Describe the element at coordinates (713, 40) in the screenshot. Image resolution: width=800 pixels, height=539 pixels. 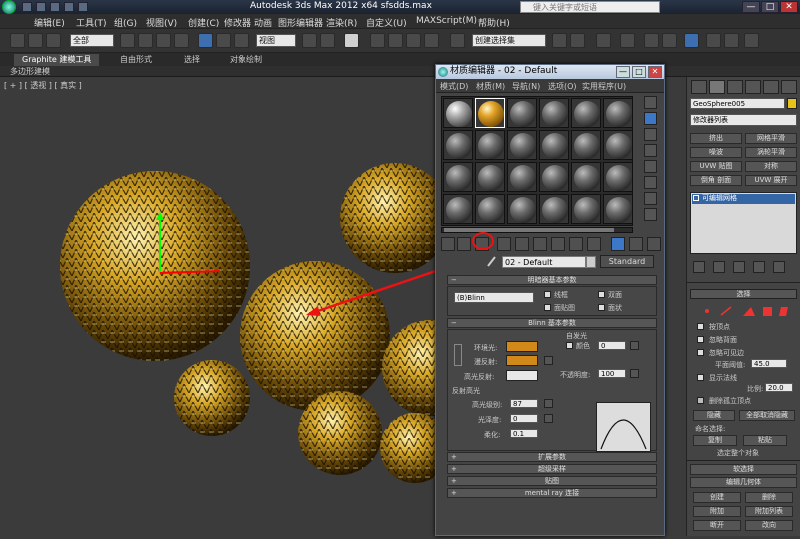
I see `render-setup-icon` at that location.